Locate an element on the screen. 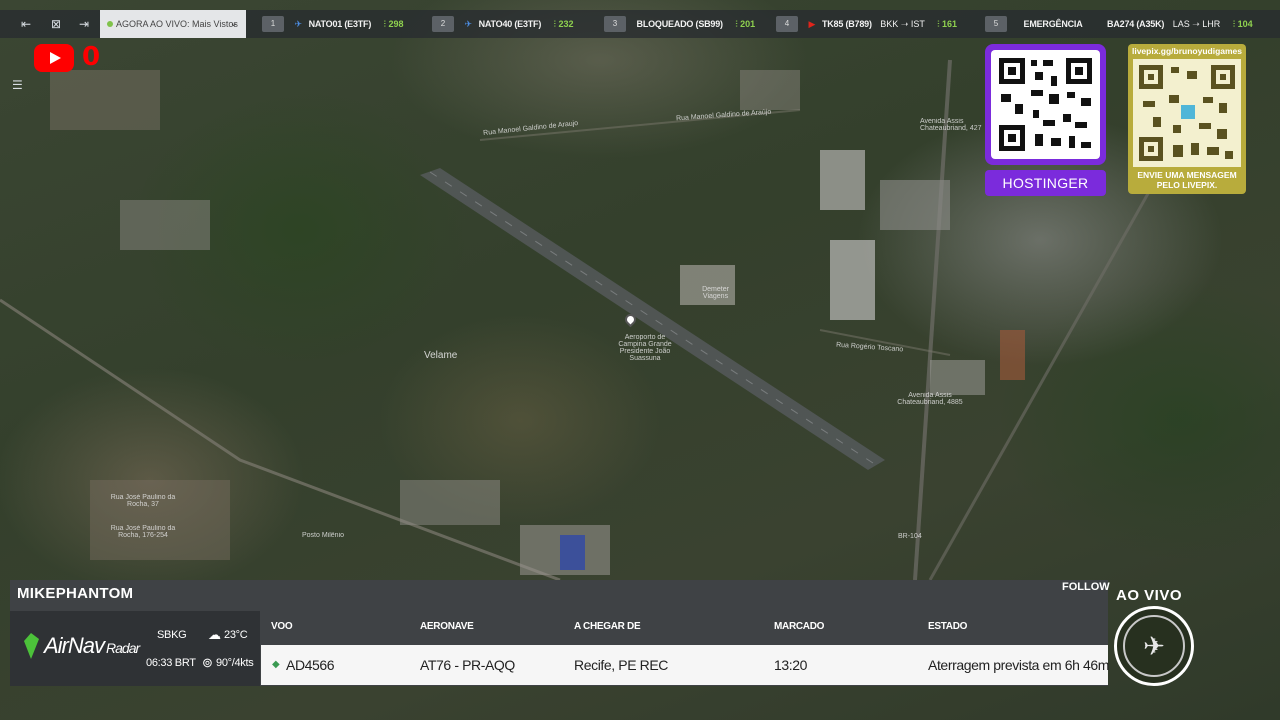  tab-number: 3 is located at coordinates (615, 24).